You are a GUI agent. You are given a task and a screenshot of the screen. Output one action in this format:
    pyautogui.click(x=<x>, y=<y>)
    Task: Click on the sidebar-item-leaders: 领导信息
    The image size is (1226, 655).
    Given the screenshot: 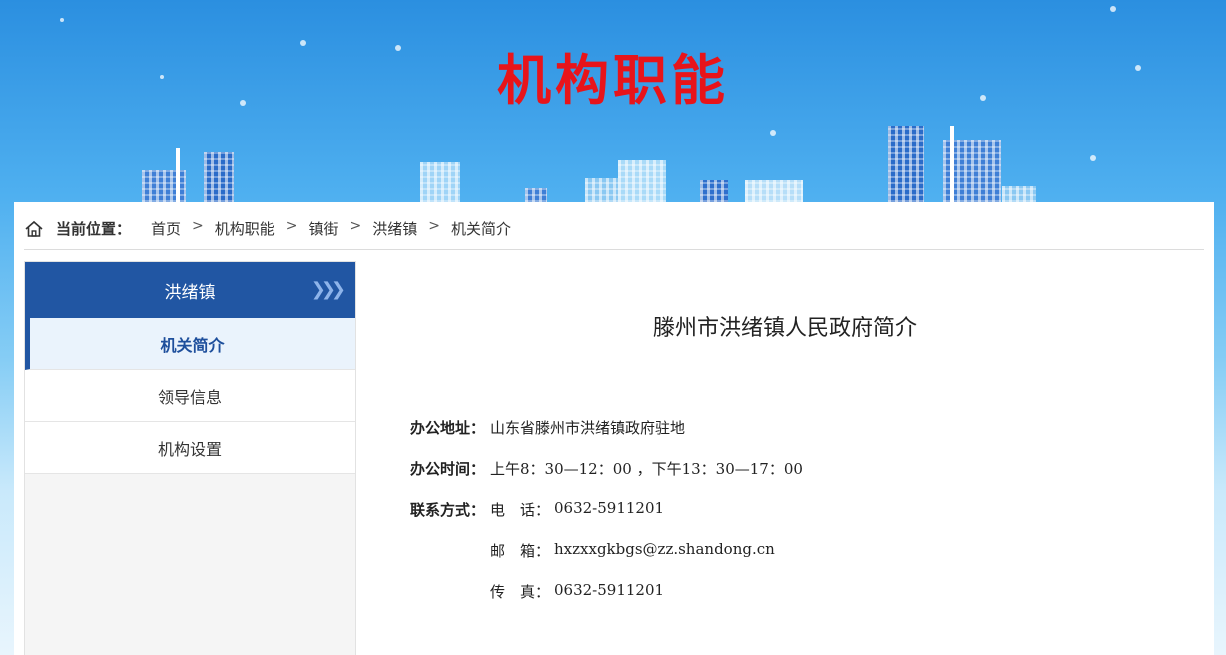 What is the action you would take?
    pyautogui.click(x=190, y=396)
    